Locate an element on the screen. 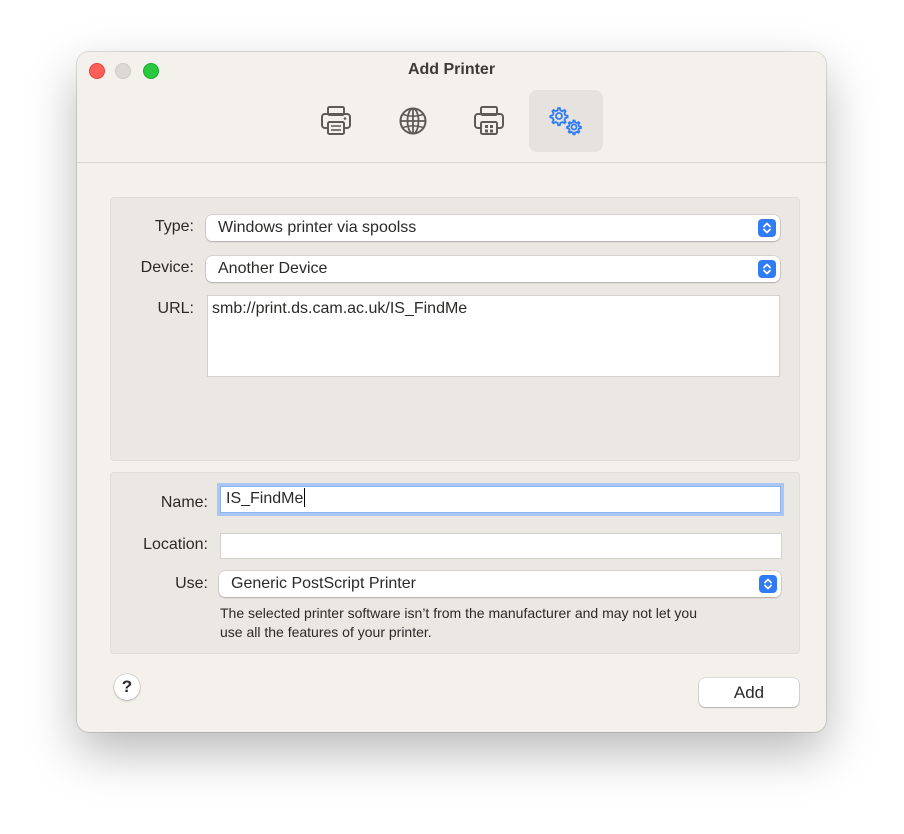 This screenshot has height=834, width=904. url-value: smb://print.ds.cam.ac.uk/IS_FindMe is located at coordinates (340, 308).